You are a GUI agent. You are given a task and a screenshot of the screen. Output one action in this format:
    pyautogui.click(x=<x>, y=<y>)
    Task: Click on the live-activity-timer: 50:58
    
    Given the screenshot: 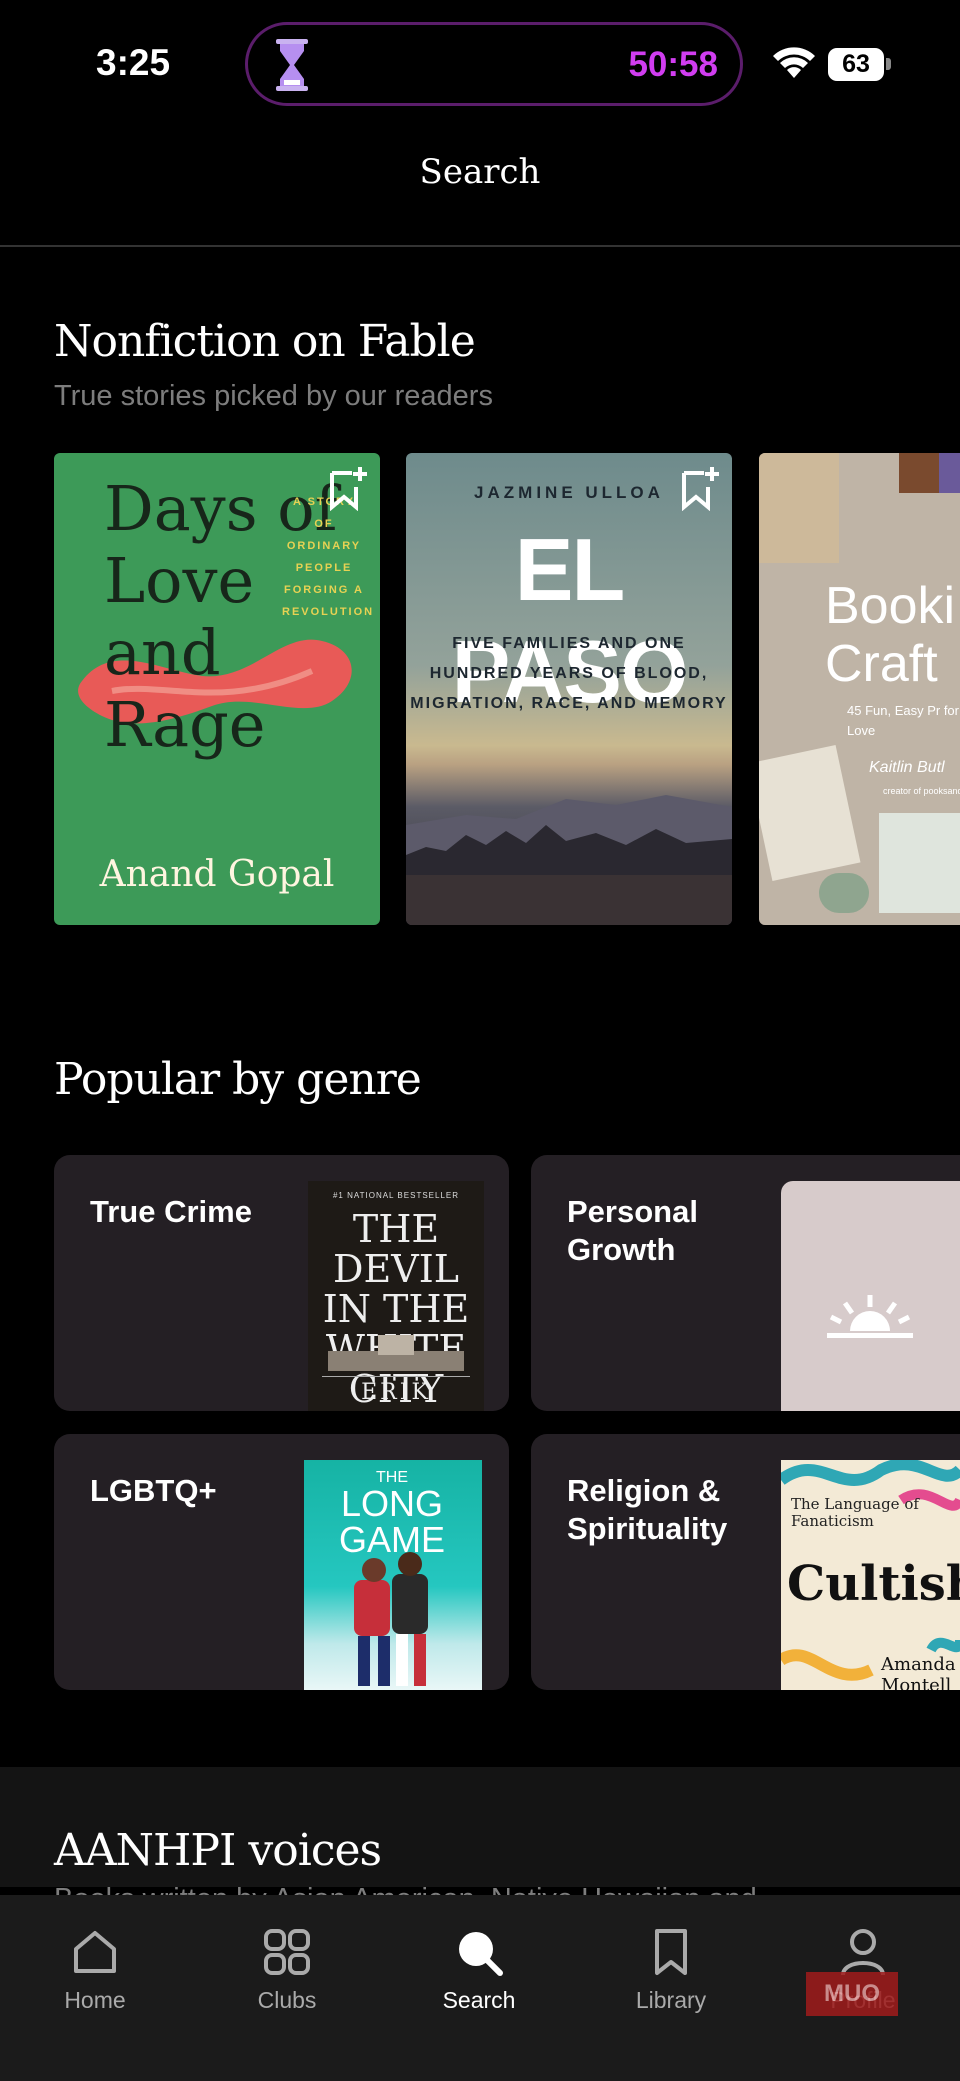 What is the action you would take?
    pyautogui.click(x=494, y=64)
    